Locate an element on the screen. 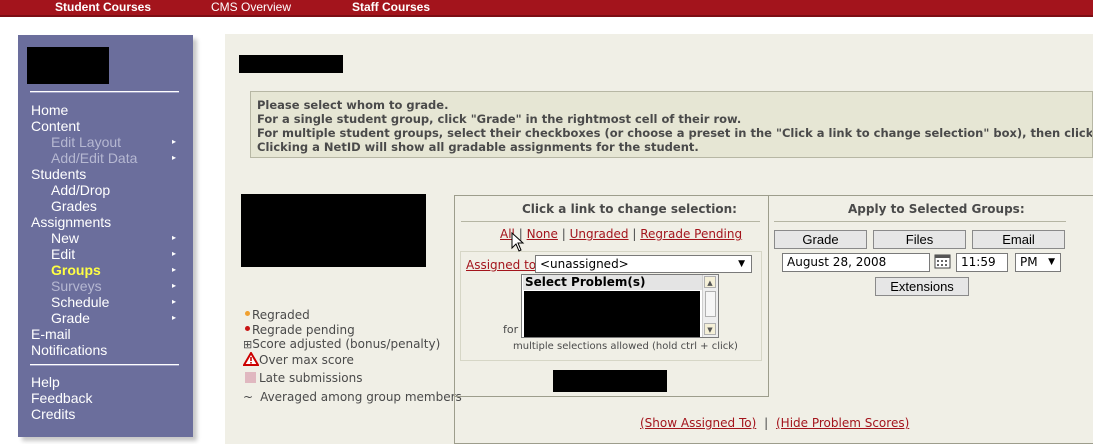 This screenshot has width=1093, height=444. legend-regrade-pending: Regrade pending is located at coordinates (300, 330).